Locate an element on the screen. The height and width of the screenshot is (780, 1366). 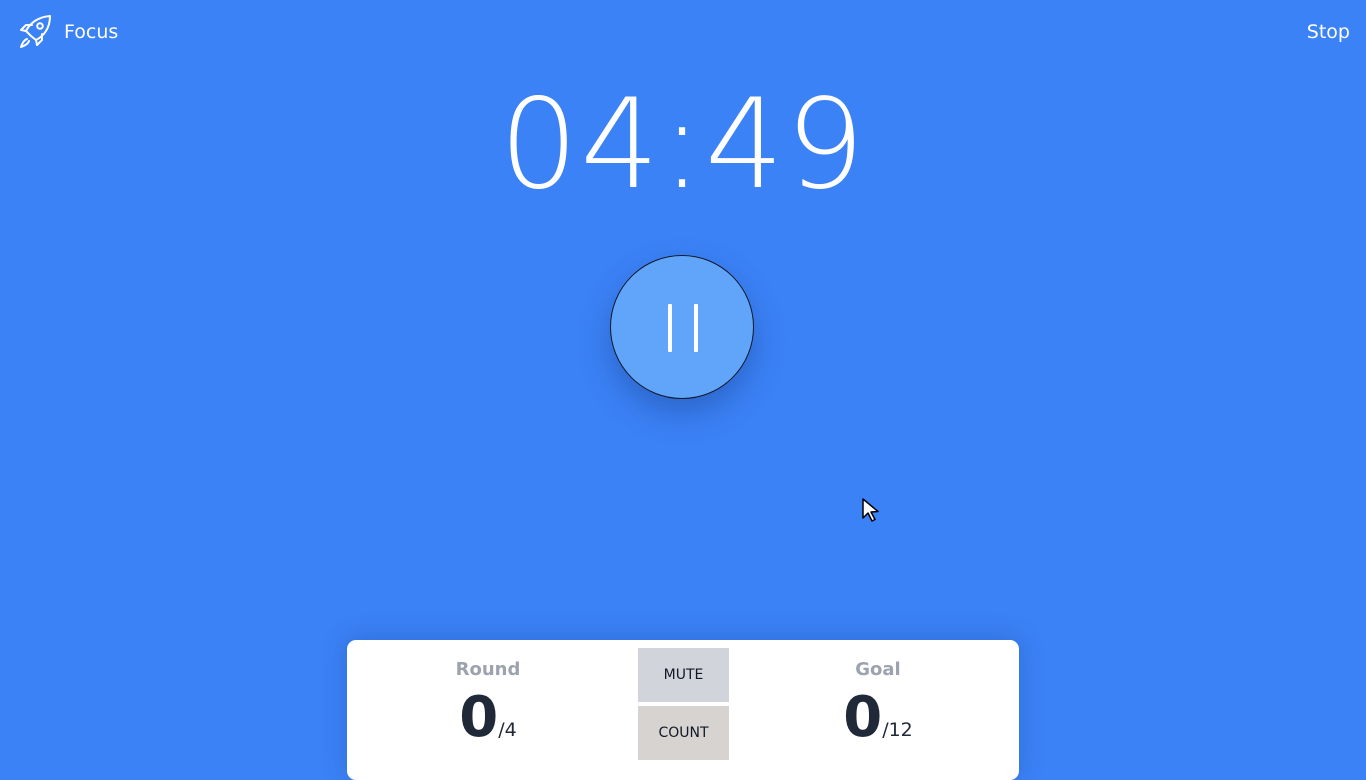
round-value-row: 0/4 is located at coordinates (488, 718).